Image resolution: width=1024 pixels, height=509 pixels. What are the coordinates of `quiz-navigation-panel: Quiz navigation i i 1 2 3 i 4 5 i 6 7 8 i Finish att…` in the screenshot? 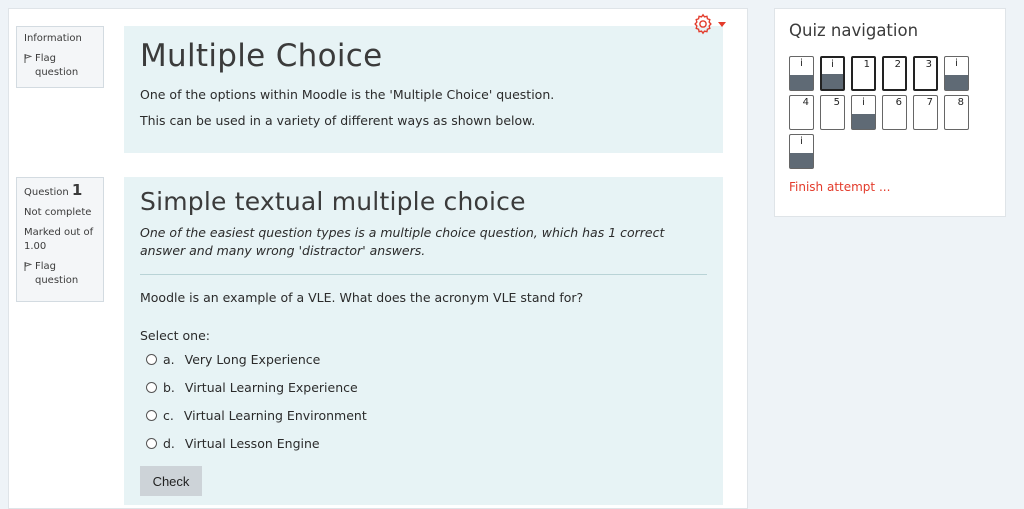 It's located at (890, 112).